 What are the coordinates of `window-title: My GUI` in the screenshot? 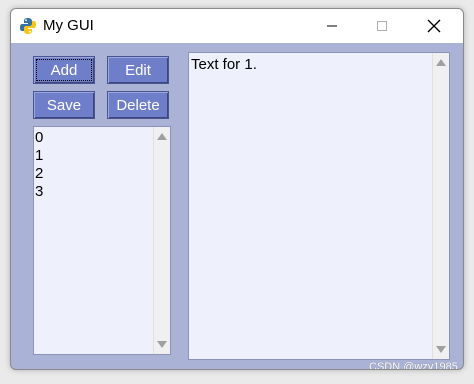 It's located at (68, 25).